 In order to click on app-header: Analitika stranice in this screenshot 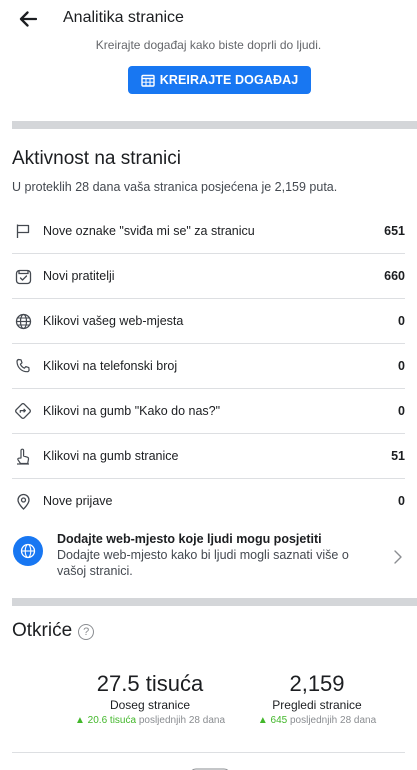, I will do `click(208, 19)`.